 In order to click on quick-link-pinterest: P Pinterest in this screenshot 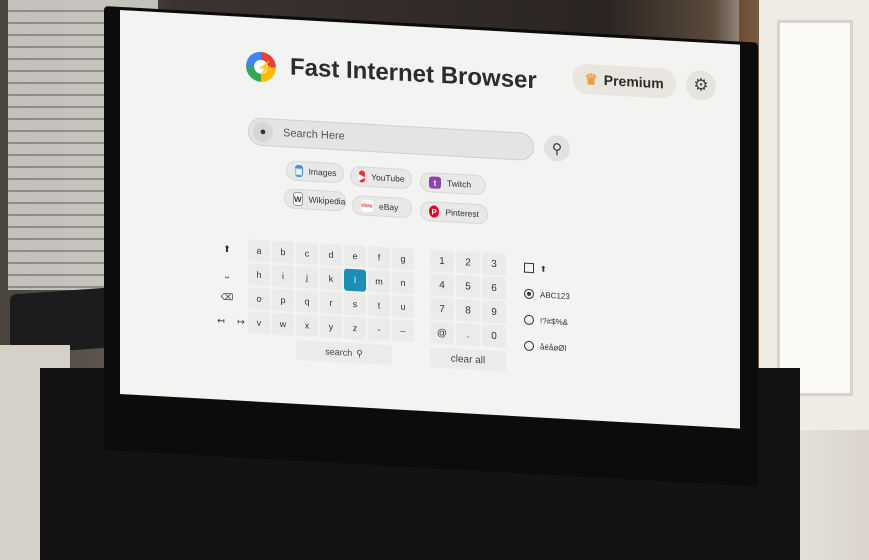, I will do `click(454, 212)`.